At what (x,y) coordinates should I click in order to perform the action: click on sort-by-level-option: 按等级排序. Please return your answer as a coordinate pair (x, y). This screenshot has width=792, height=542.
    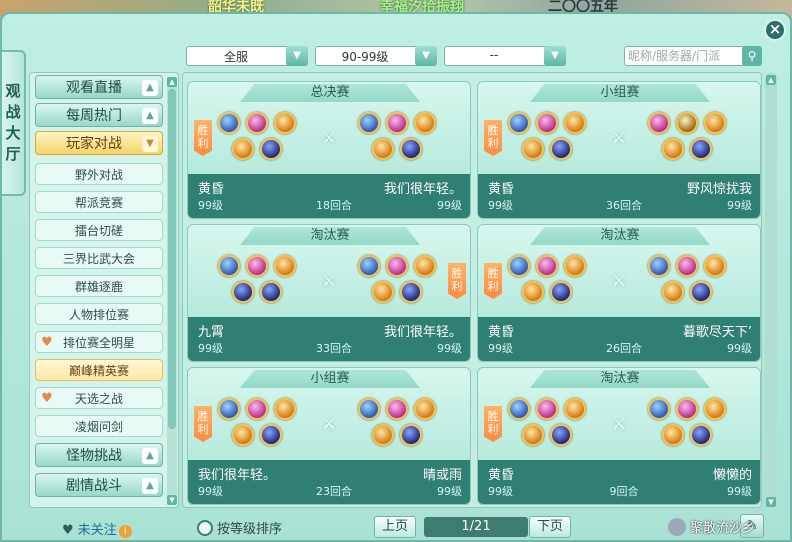
    Looking at the image, I should click on (239, 527).